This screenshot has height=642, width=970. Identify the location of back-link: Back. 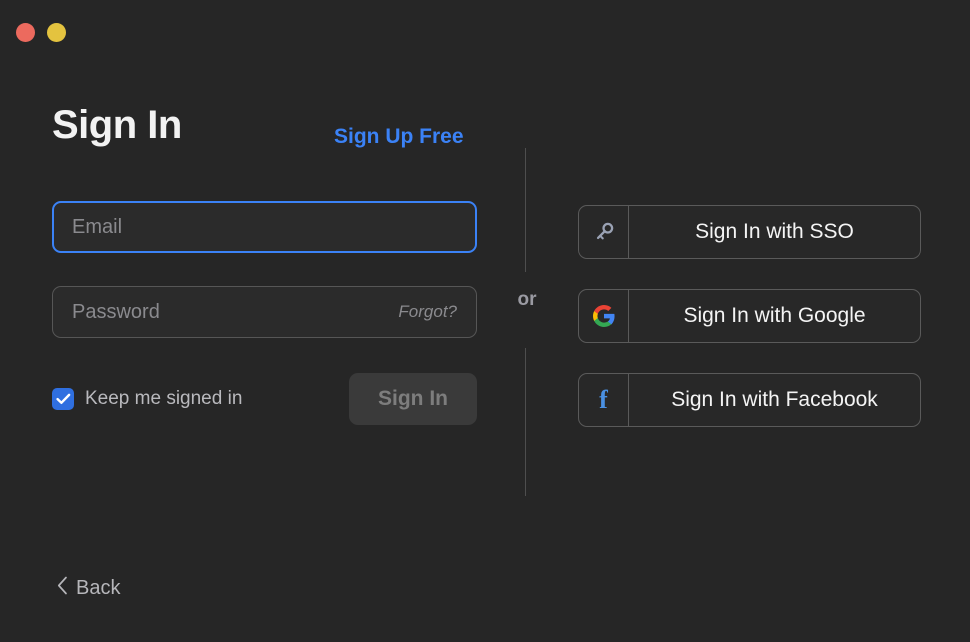
(88, 588).